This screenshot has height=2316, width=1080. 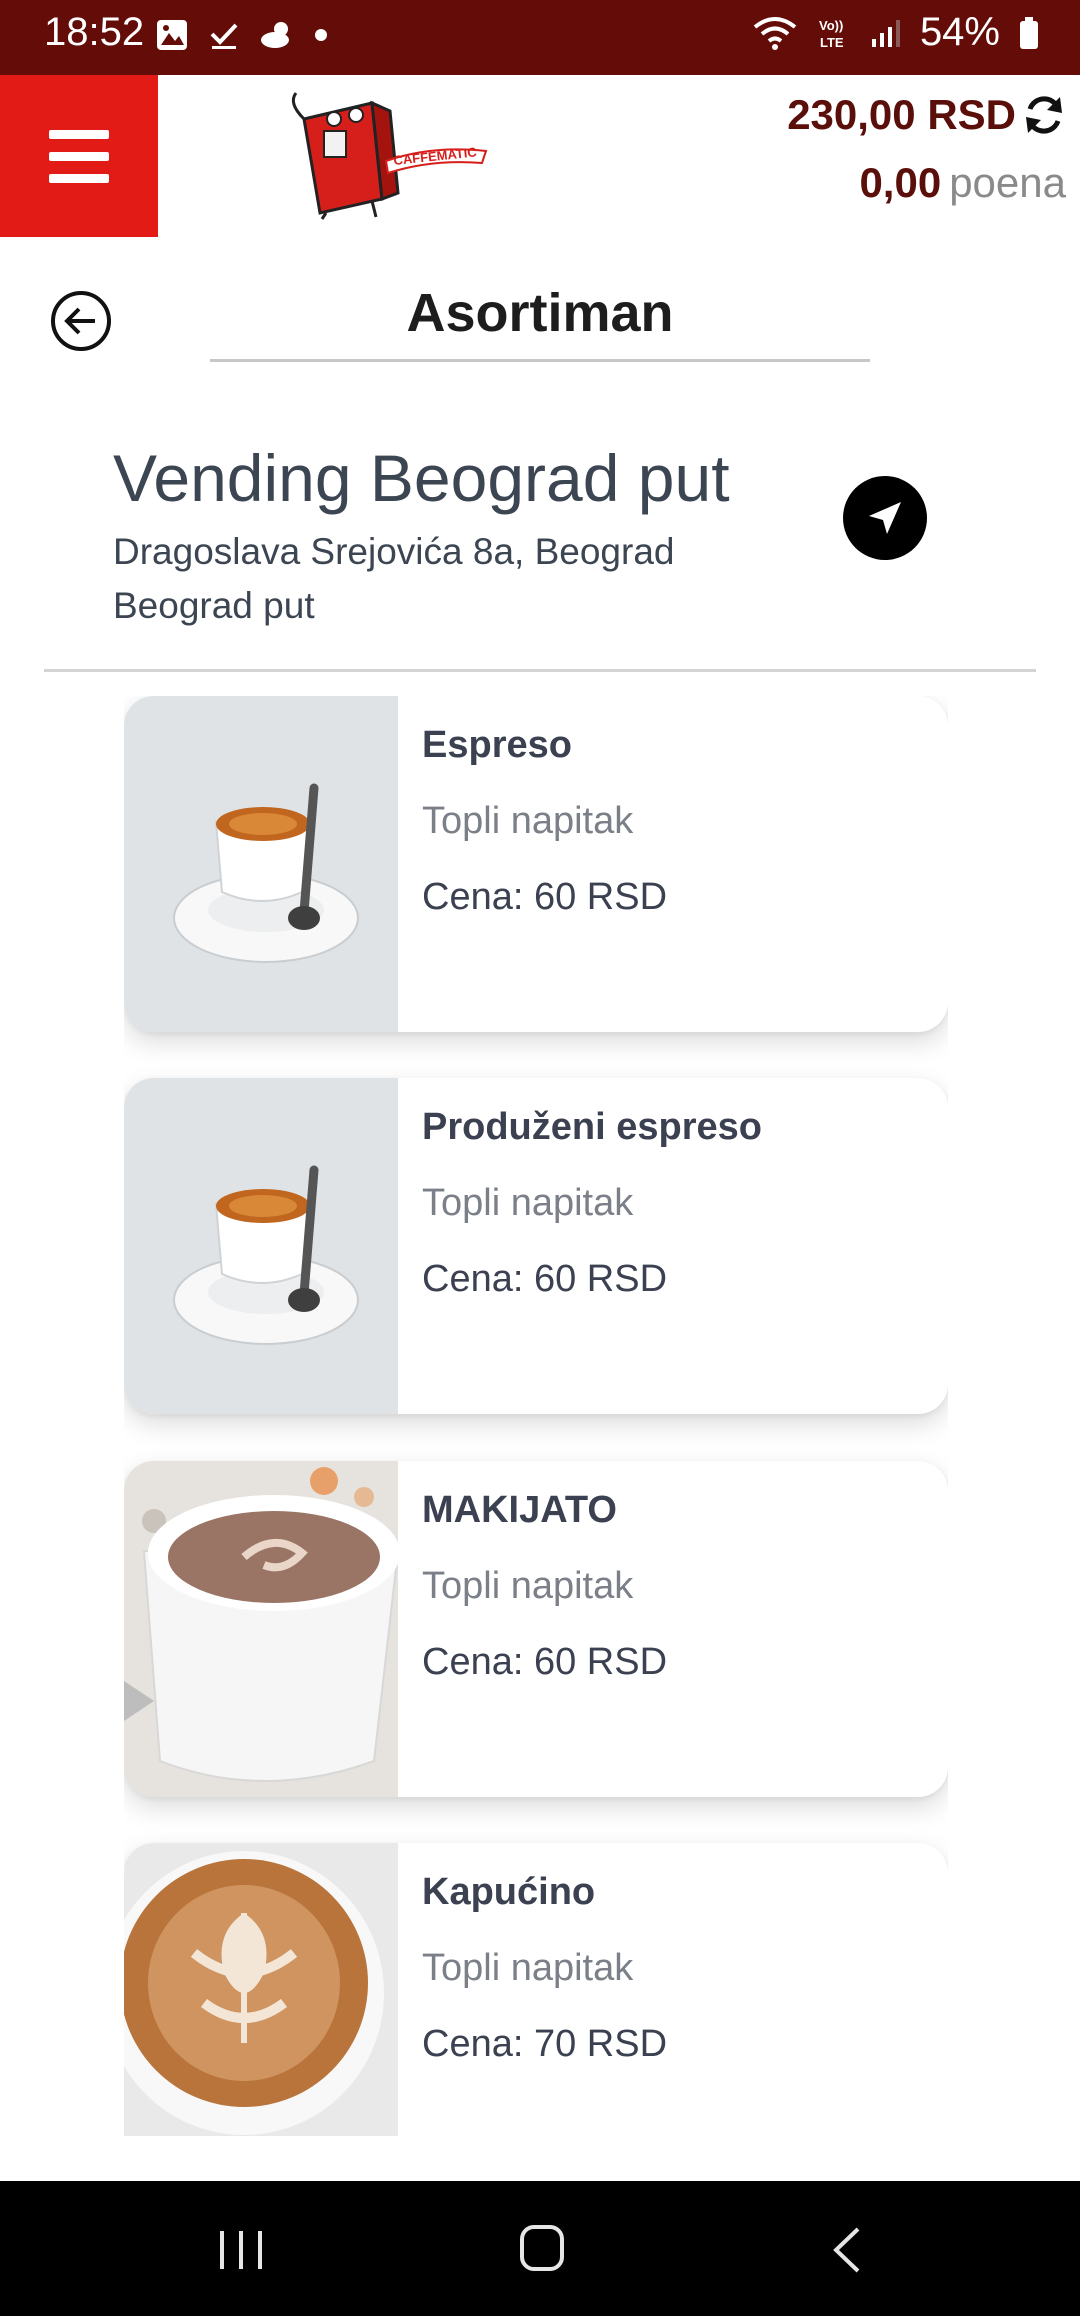 What do you see at coordinates (540, 313) in the screenshot?
I see `page-title: Asortiman` at bounding box center [540, 313].